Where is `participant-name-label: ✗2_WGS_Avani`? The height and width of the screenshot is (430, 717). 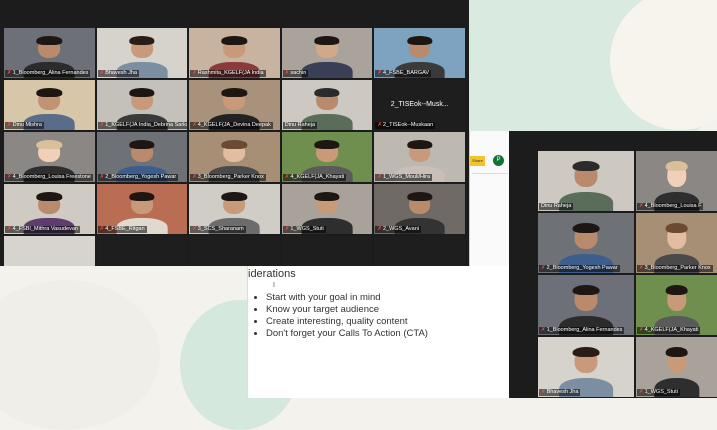
participant-name-label: ✗2_WGS_Avani is located at coordinates (398, 229).